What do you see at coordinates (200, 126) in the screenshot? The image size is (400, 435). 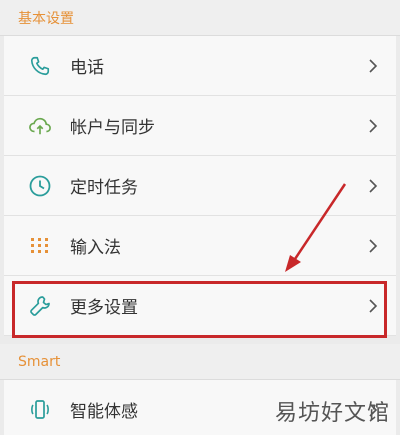 I see `settings-item-accounts-sync: 帐户与同步` at bounding box center [200, 126].